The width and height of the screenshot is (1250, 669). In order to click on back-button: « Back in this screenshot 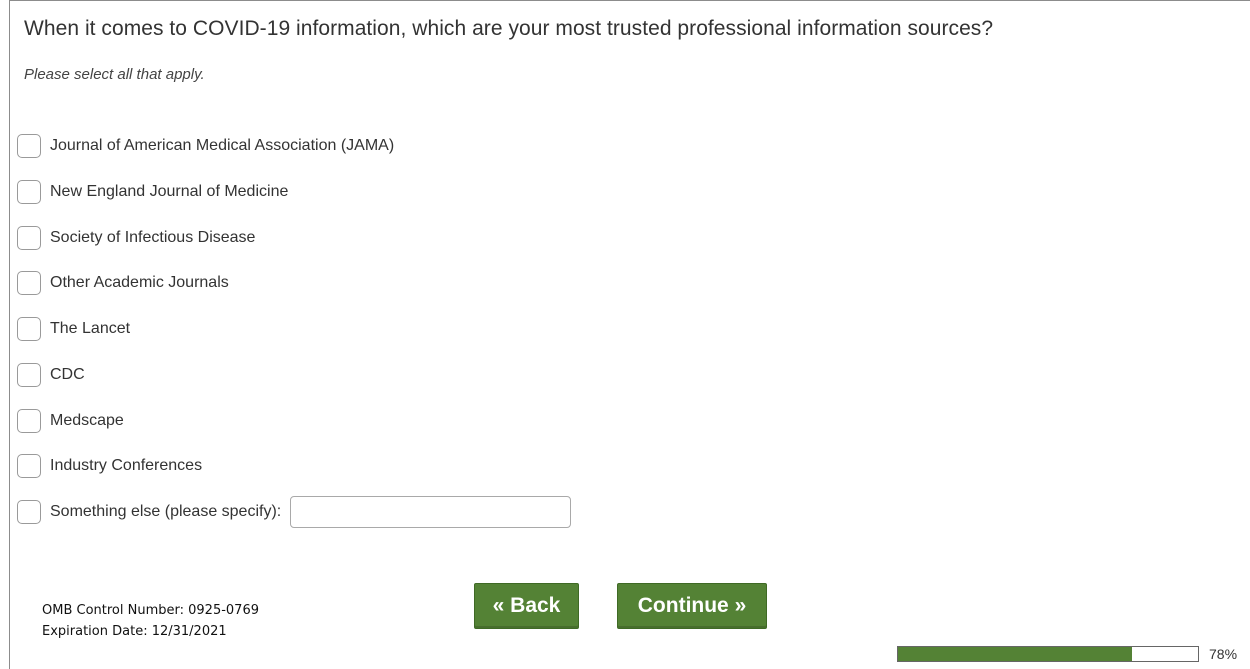, I will do `click(526, 606)`.